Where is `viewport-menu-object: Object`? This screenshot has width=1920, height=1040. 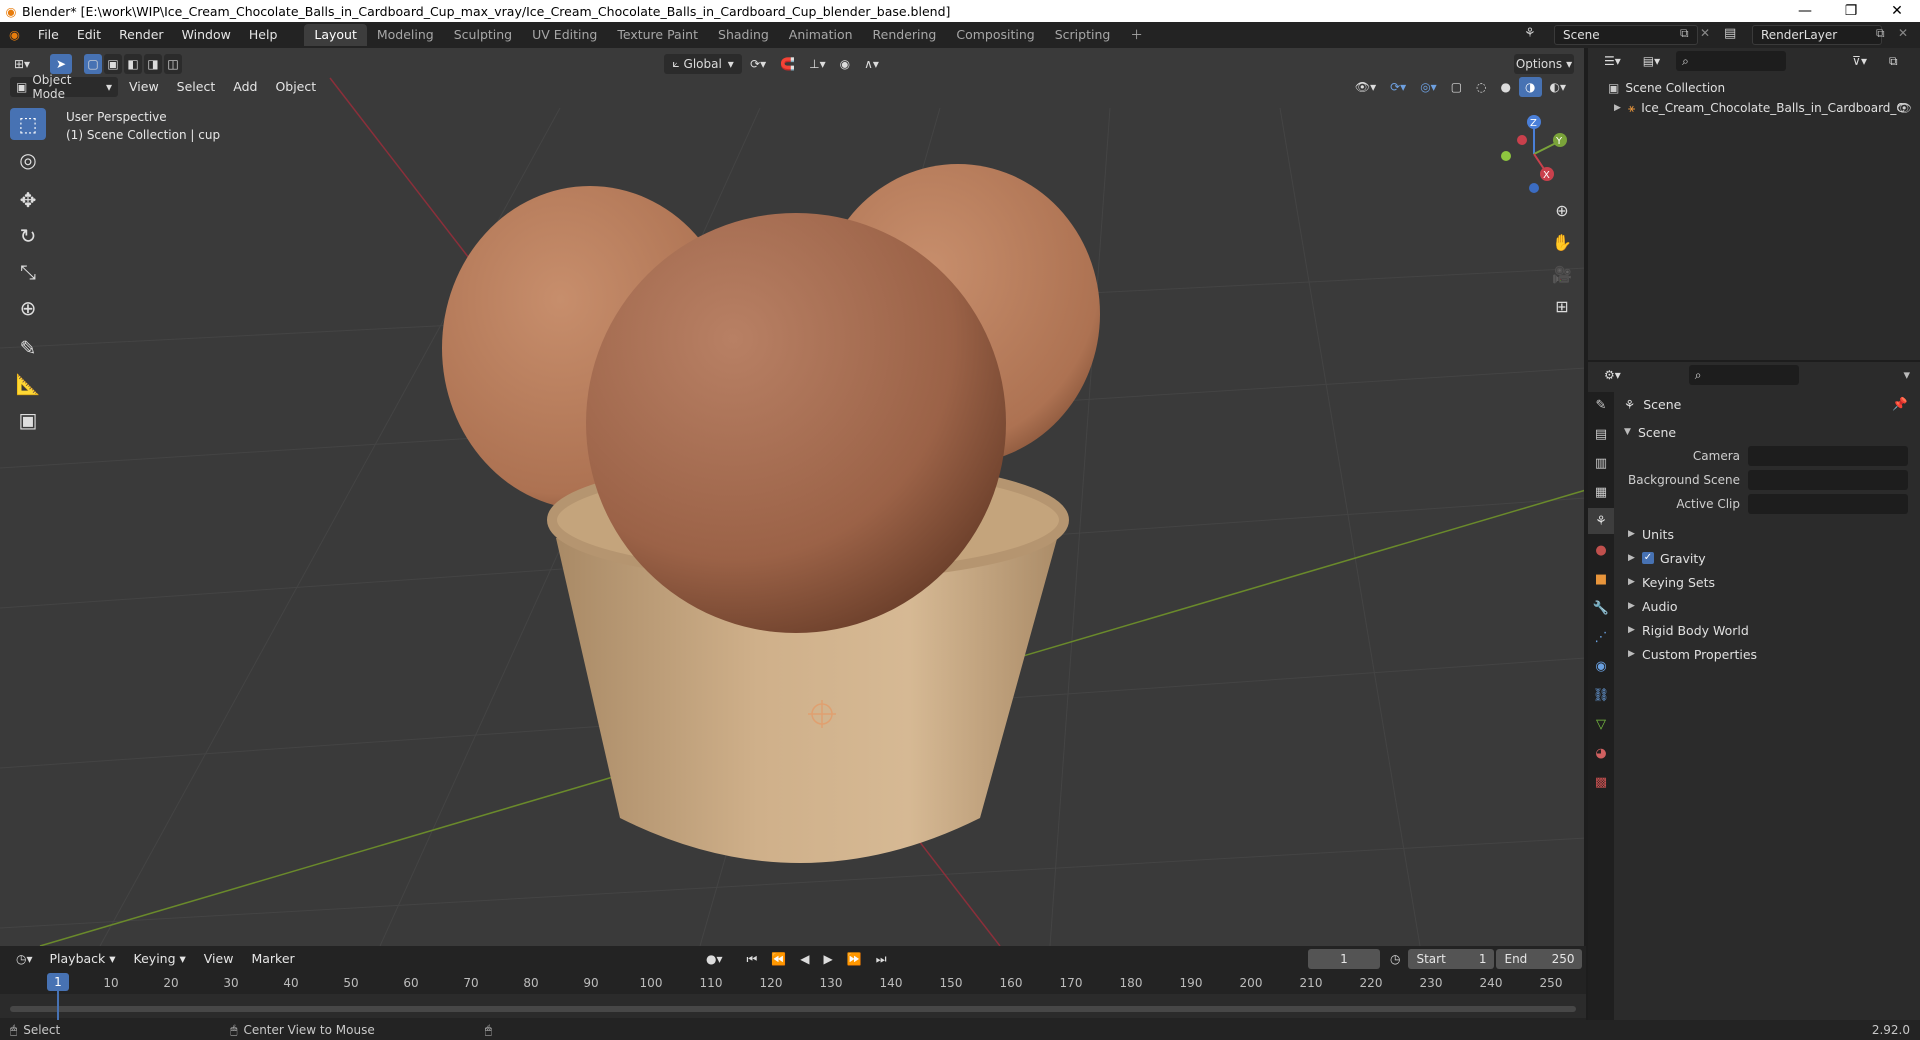 viewport-menu-object: Object is located at coordinates (295, 87).